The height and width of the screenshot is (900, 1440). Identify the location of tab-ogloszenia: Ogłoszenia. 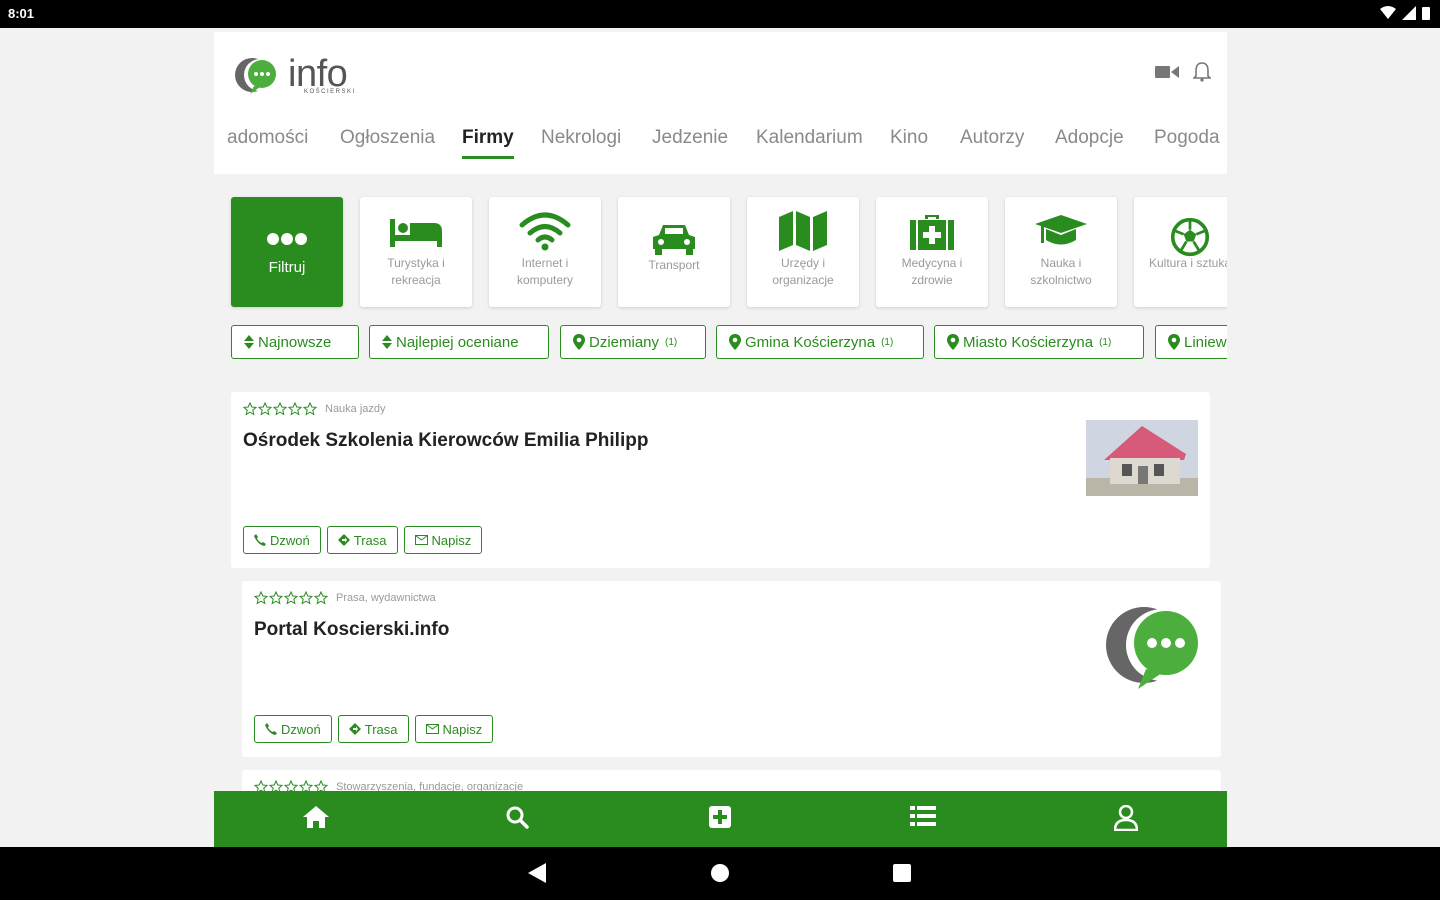
(387, 138).